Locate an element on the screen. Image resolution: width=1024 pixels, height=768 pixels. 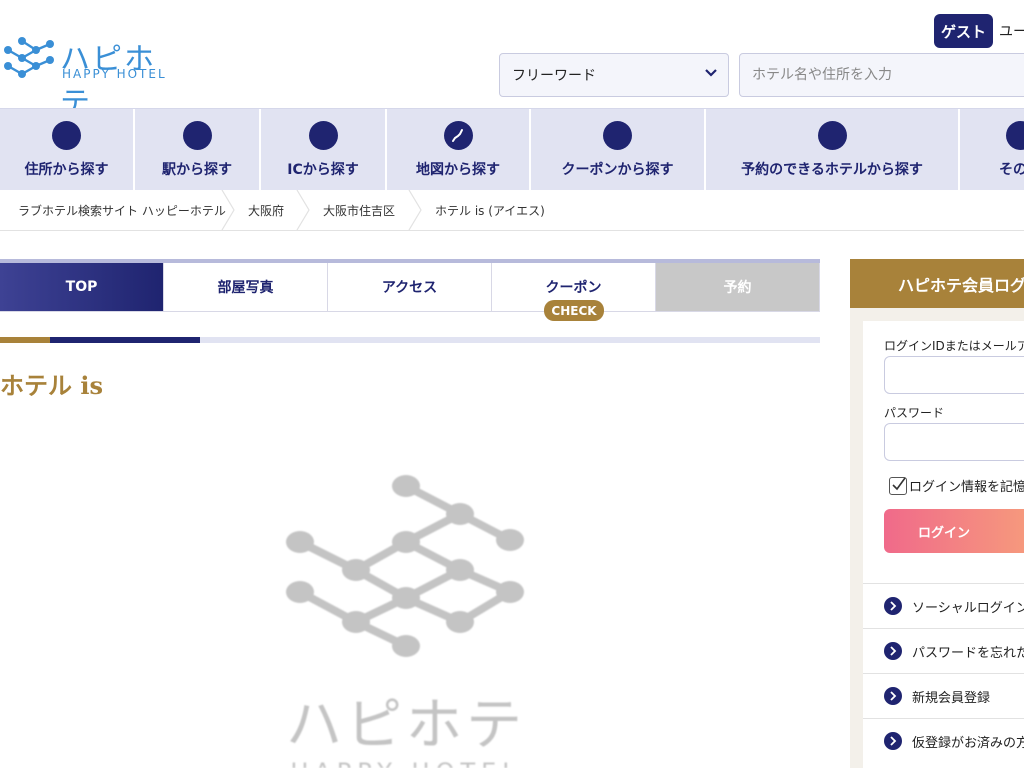
remember-login-checkbox: ログイン情報を記憶する is located at coordinates (956, 485).